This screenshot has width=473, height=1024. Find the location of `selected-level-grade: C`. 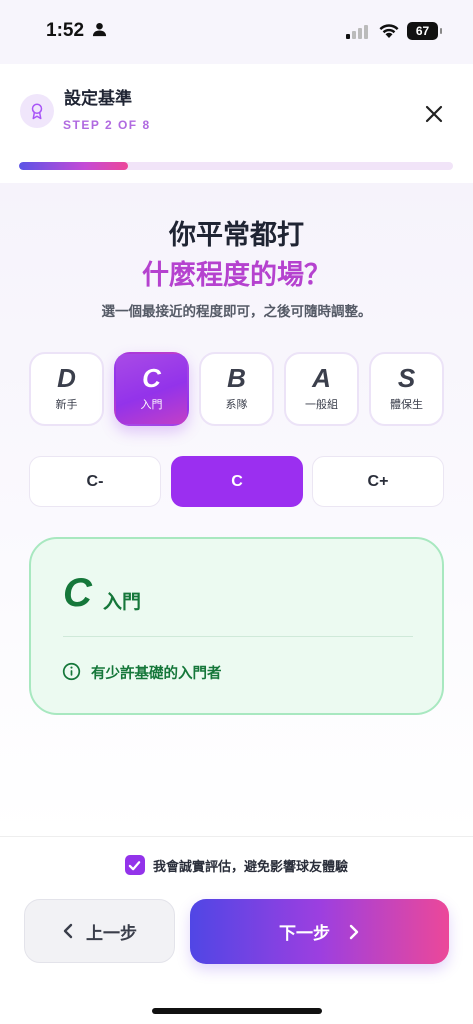

selected-level-grade: C is located at coordinates (77, 593).